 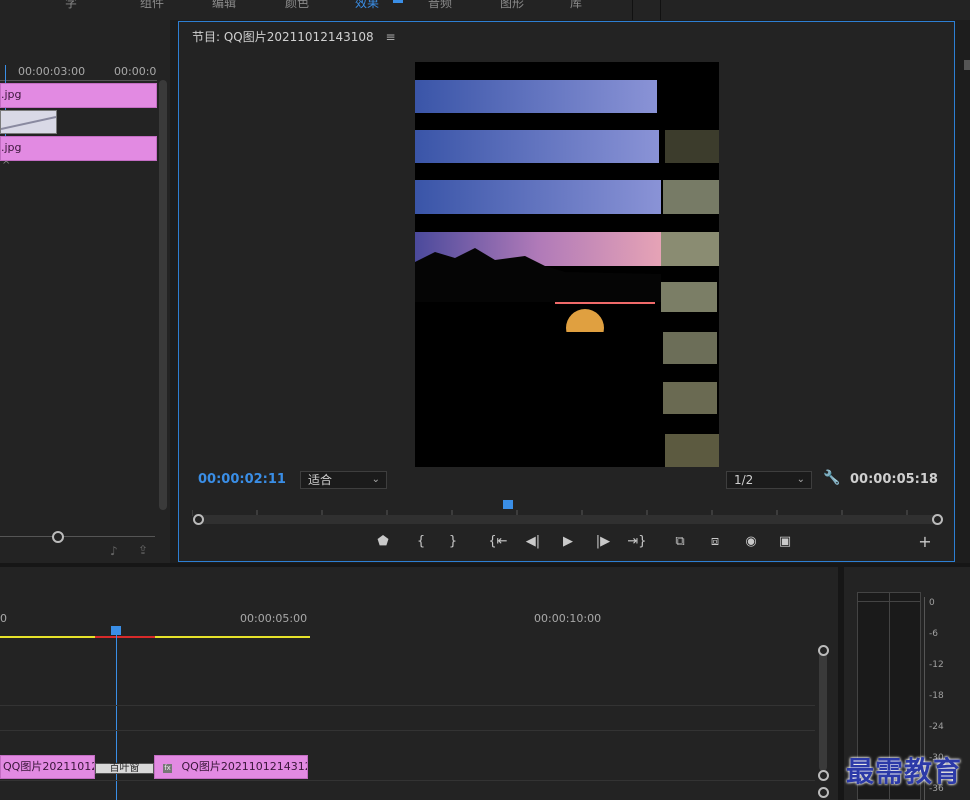 I want to click on add-button-icon: +, so click(x=925, y=542).